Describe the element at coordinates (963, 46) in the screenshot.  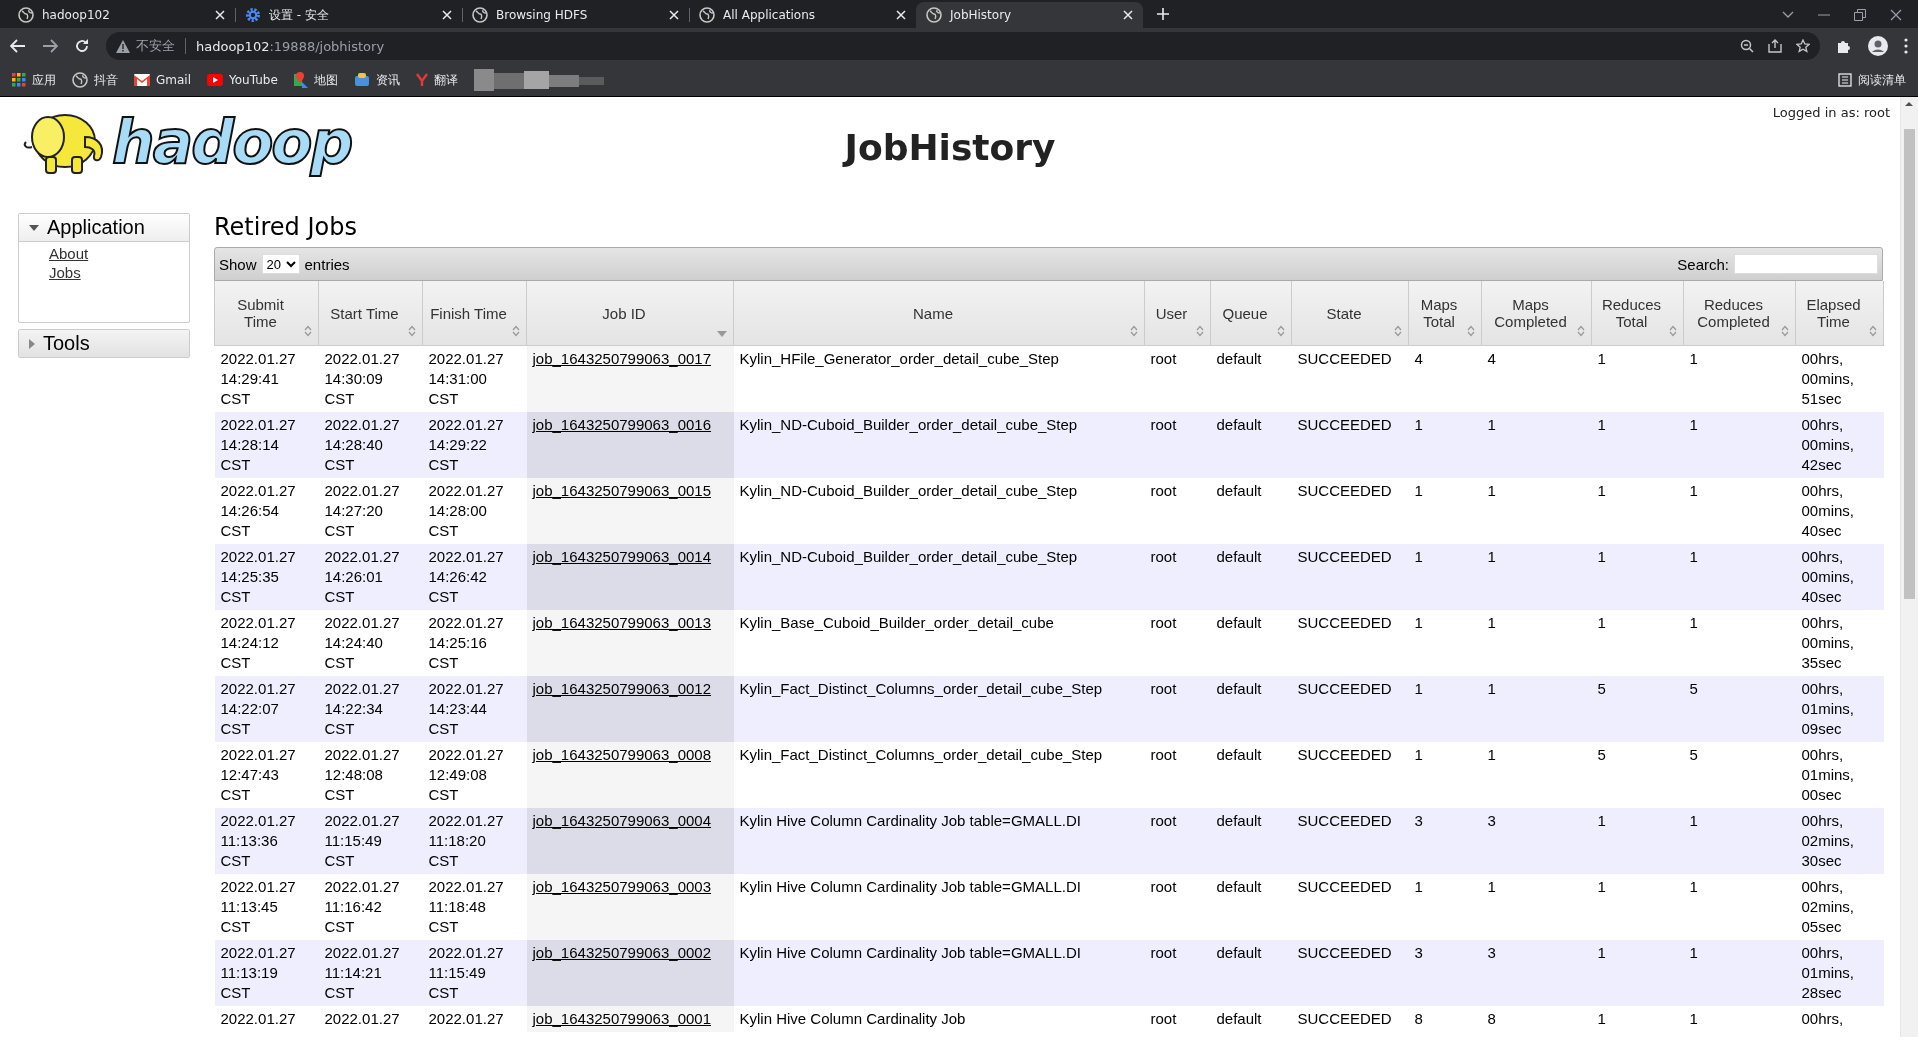
I see `address-bar: 不安全 hadoop102:19888/jobhistory` at that location.